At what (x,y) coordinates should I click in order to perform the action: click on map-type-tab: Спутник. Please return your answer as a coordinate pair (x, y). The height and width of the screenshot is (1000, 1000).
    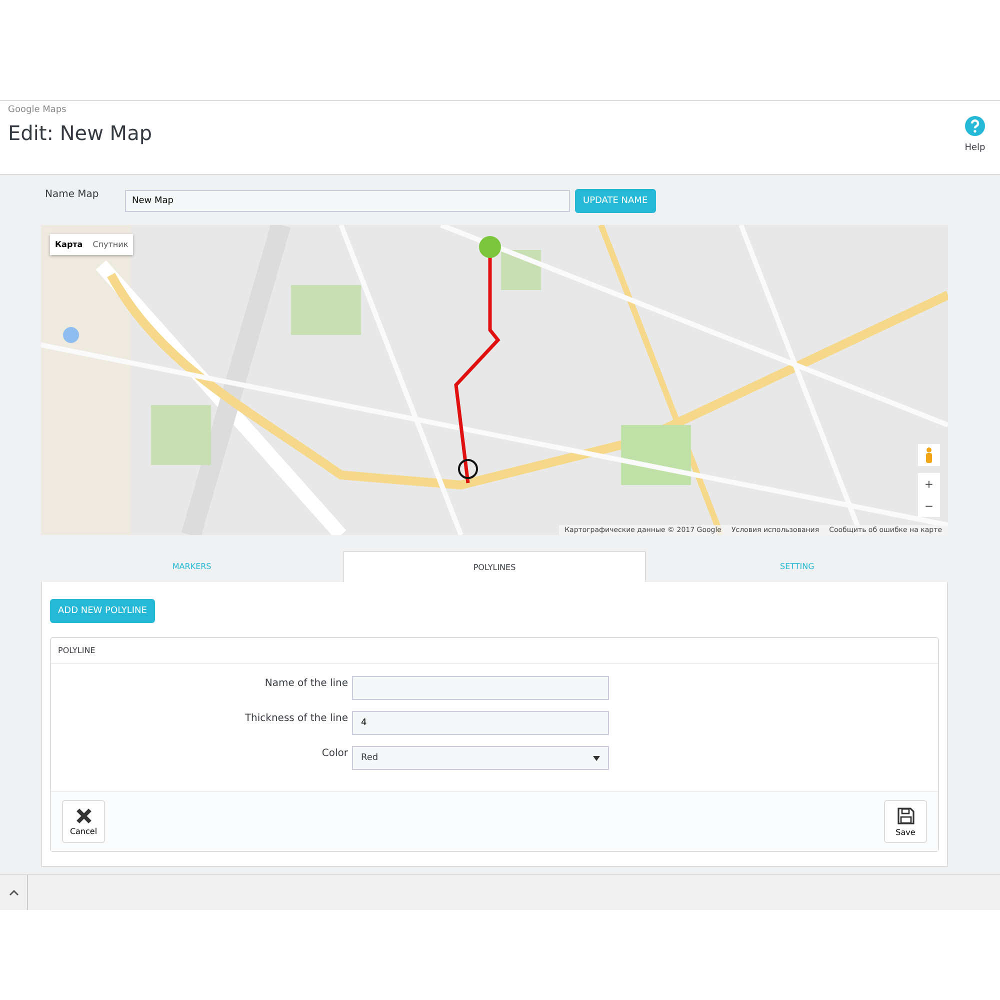
    Looking at the image, I should click on (111, 244).